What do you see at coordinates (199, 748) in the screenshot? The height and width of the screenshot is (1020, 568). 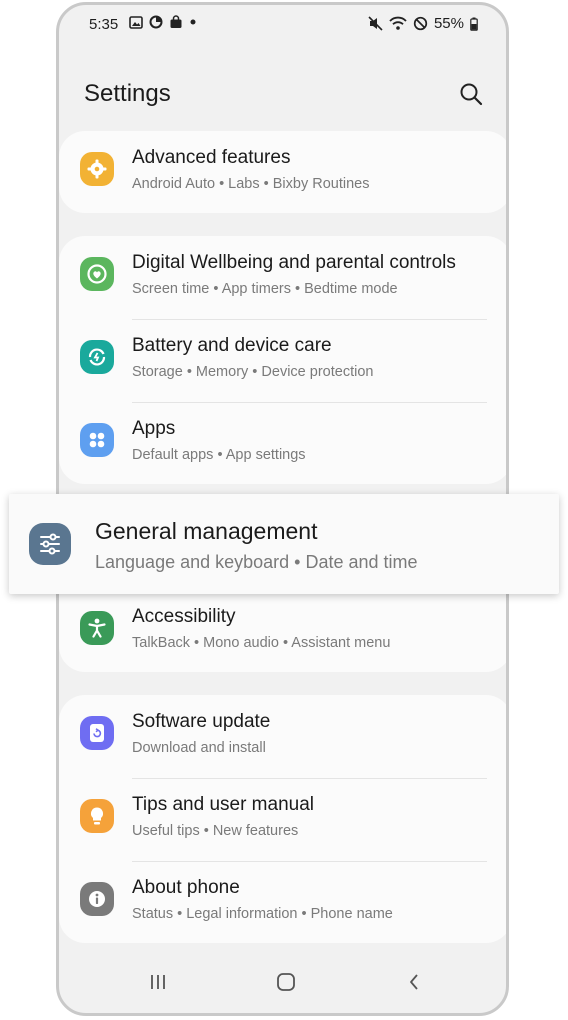 I see `item-subtitle: Download and install` at bounding box center [199, 748].